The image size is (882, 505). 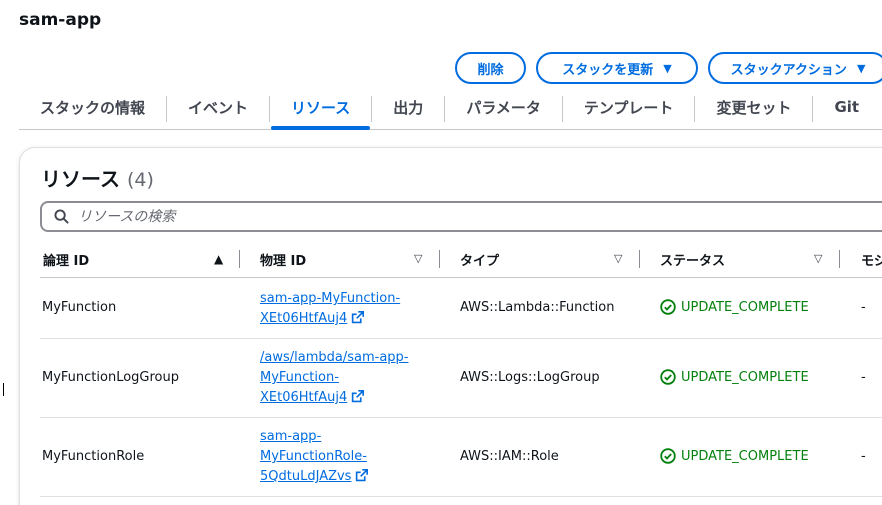 I want to click on tab-events: イベント, so click(x=218, y=107).